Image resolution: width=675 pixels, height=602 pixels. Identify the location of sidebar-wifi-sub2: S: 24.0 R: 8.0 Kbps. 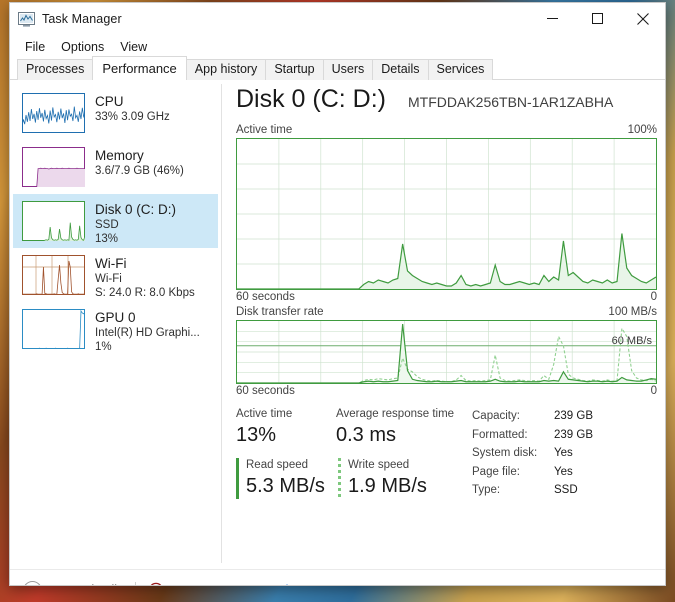
(145, 293).